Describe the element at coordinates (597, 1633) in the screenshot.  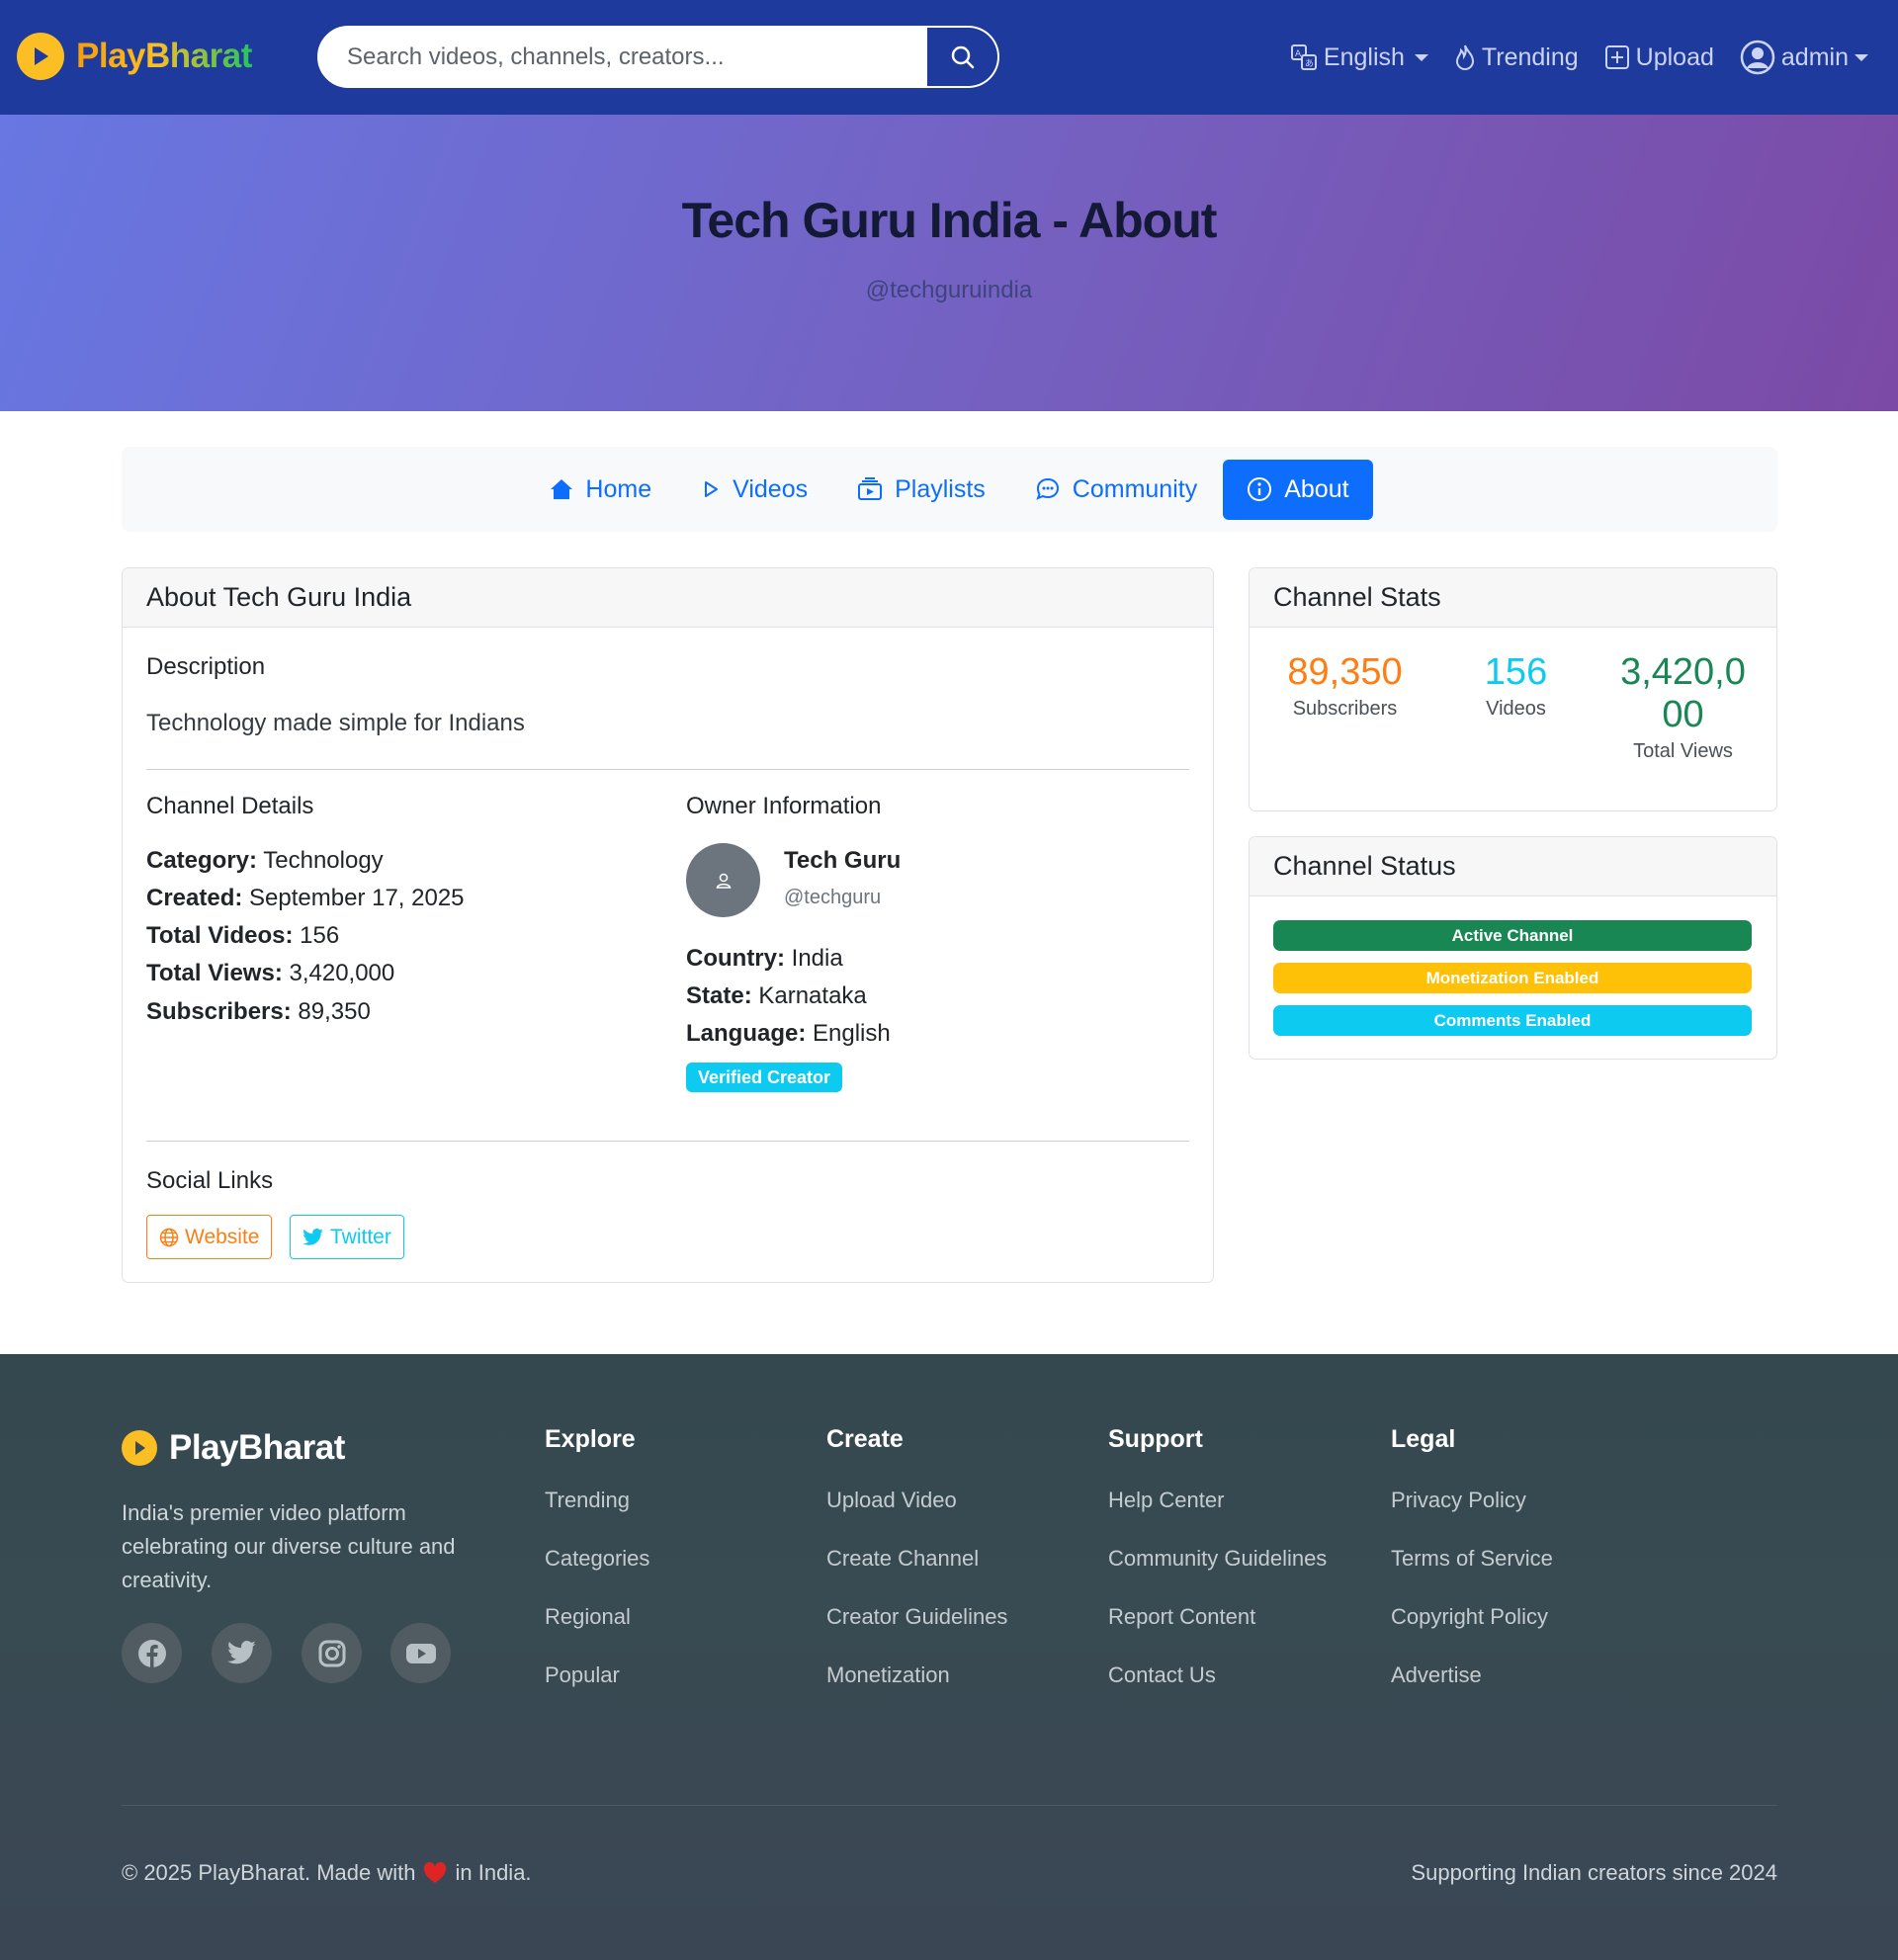
I see `footer-link-regional: Regional` at that location.